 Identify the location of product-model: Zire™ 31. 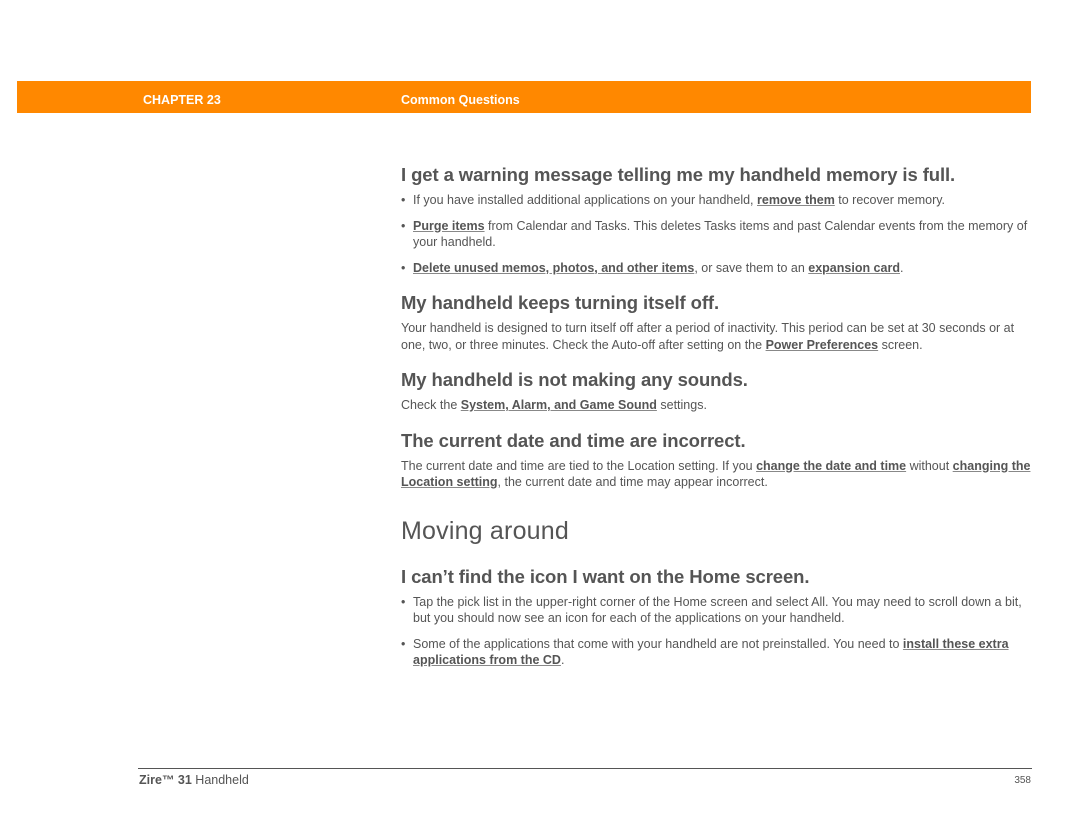
(165, 780).